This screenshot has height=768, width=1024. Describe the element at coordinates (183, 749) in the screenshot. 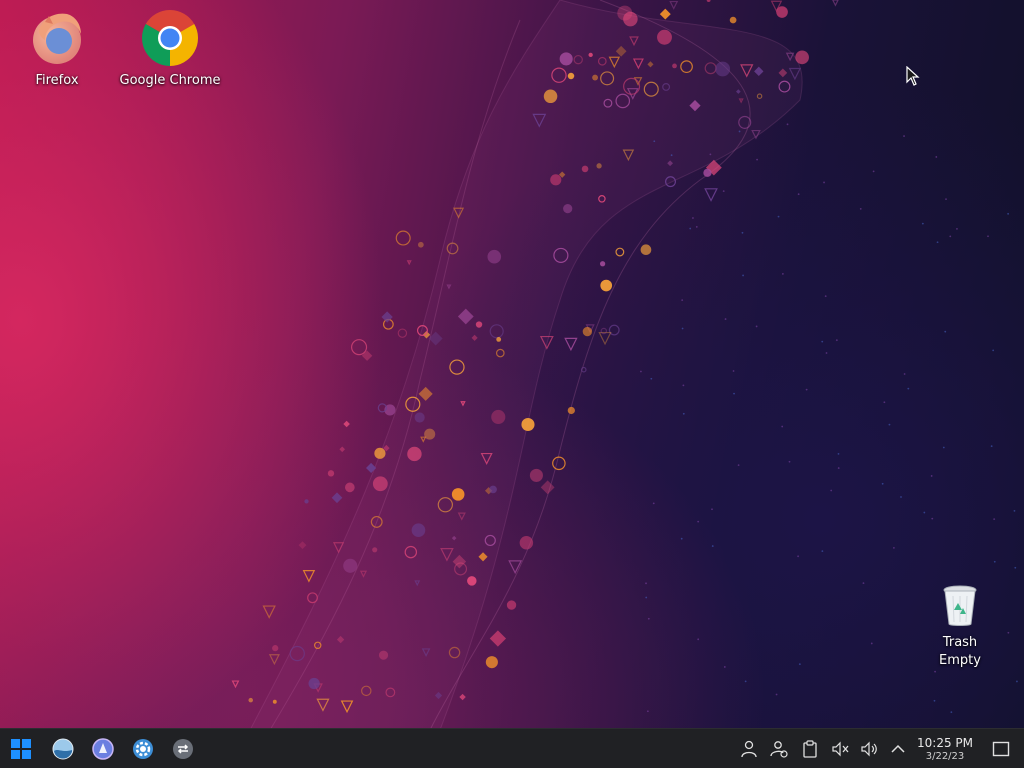

I see `taskbar-task-switcher` at that location.